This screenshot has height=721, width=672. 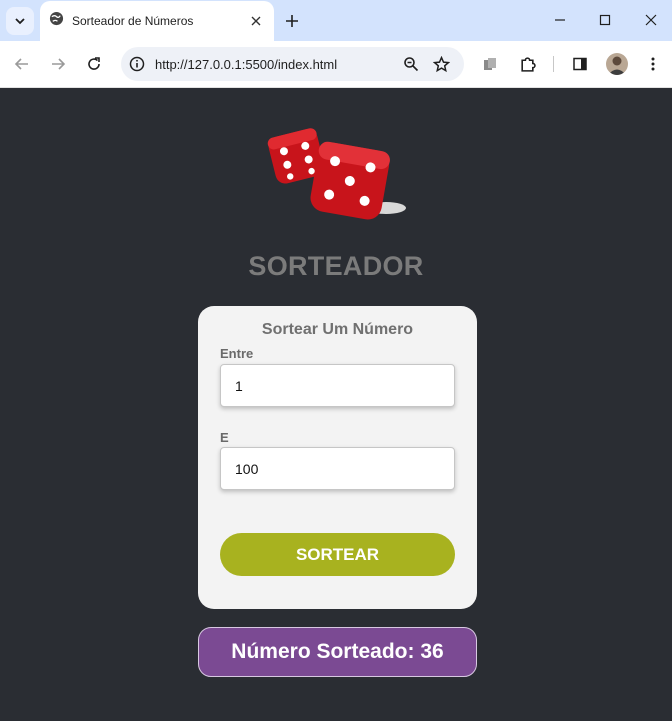 What do you see at coordinates (56, 21) in the screenshot?
I see `globe-icon` at bounding box center [56, 21].